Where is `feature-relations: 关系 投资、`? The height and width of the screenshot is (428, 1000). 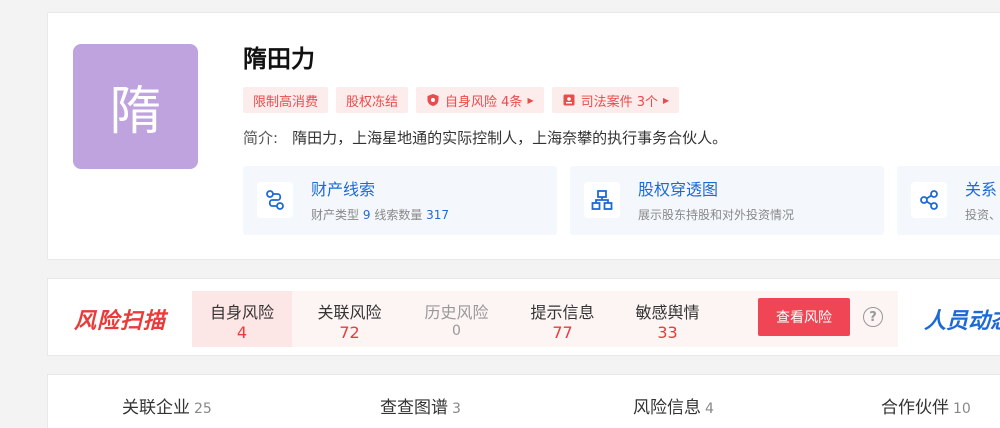 feature-relations: 关系 投资、 is located at coordinates (948, 200).